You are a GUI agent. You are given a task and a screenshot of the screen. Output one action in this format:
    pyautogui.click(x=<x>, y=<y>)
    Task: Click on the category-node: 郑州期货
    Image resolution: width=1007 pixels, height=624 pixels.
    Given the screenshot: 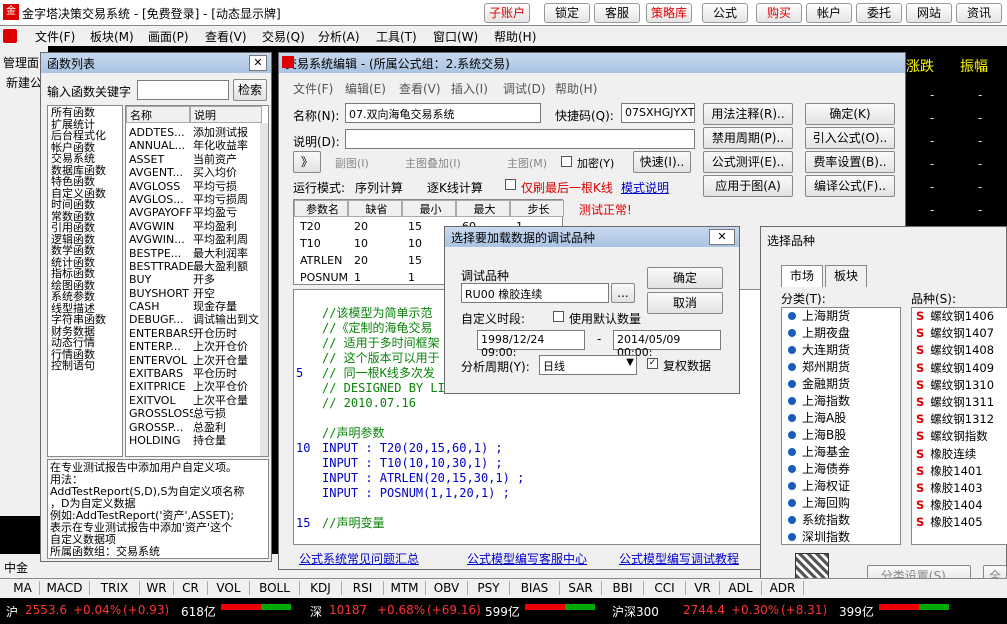 What is the action you would take?
    pyautogui.click(x=841, y=367)
    